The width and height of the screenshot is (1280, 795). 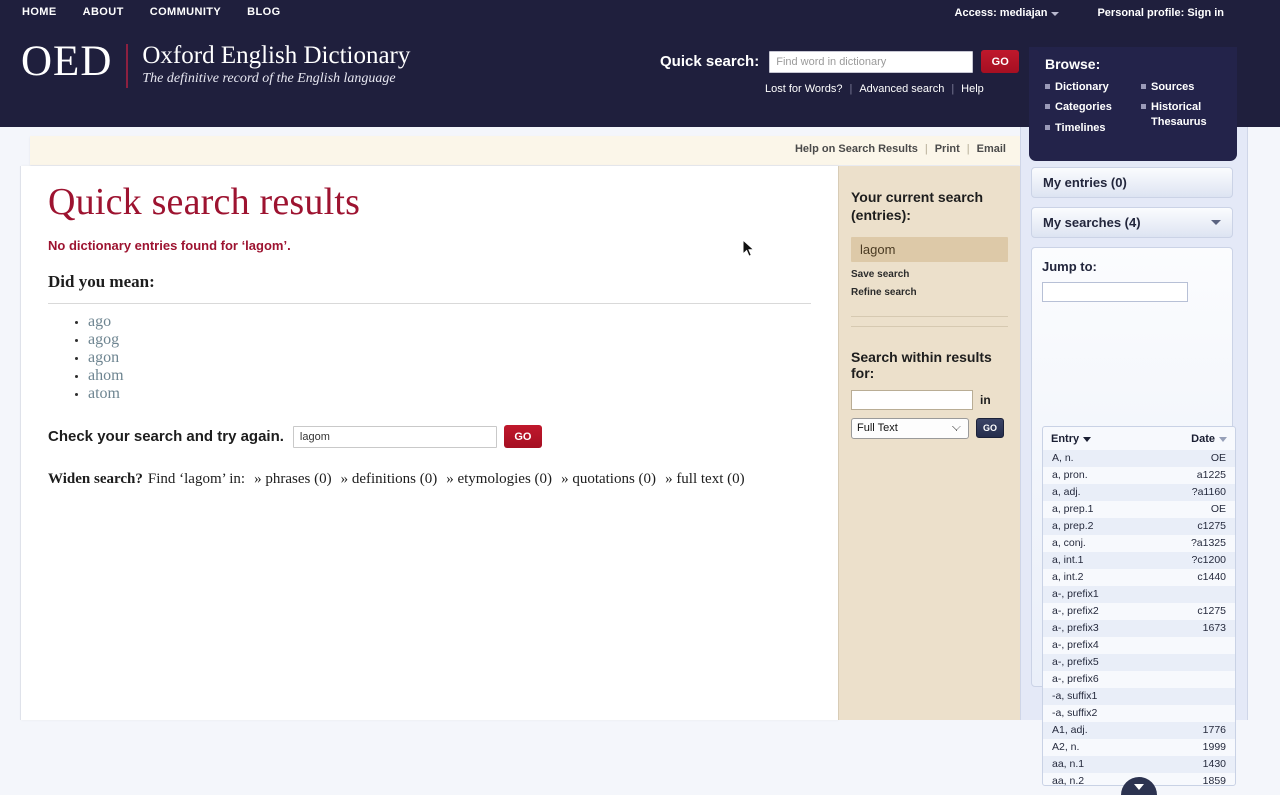 I want to click on email-link: Email, so click(x=991, y=149).